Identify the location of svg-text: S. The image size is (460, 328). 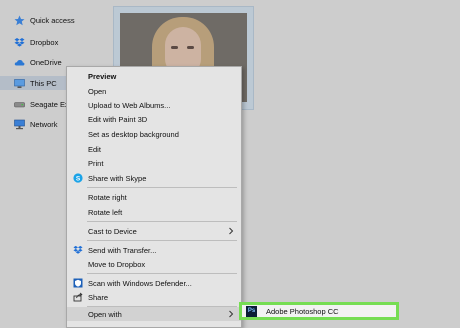
(78, 178).